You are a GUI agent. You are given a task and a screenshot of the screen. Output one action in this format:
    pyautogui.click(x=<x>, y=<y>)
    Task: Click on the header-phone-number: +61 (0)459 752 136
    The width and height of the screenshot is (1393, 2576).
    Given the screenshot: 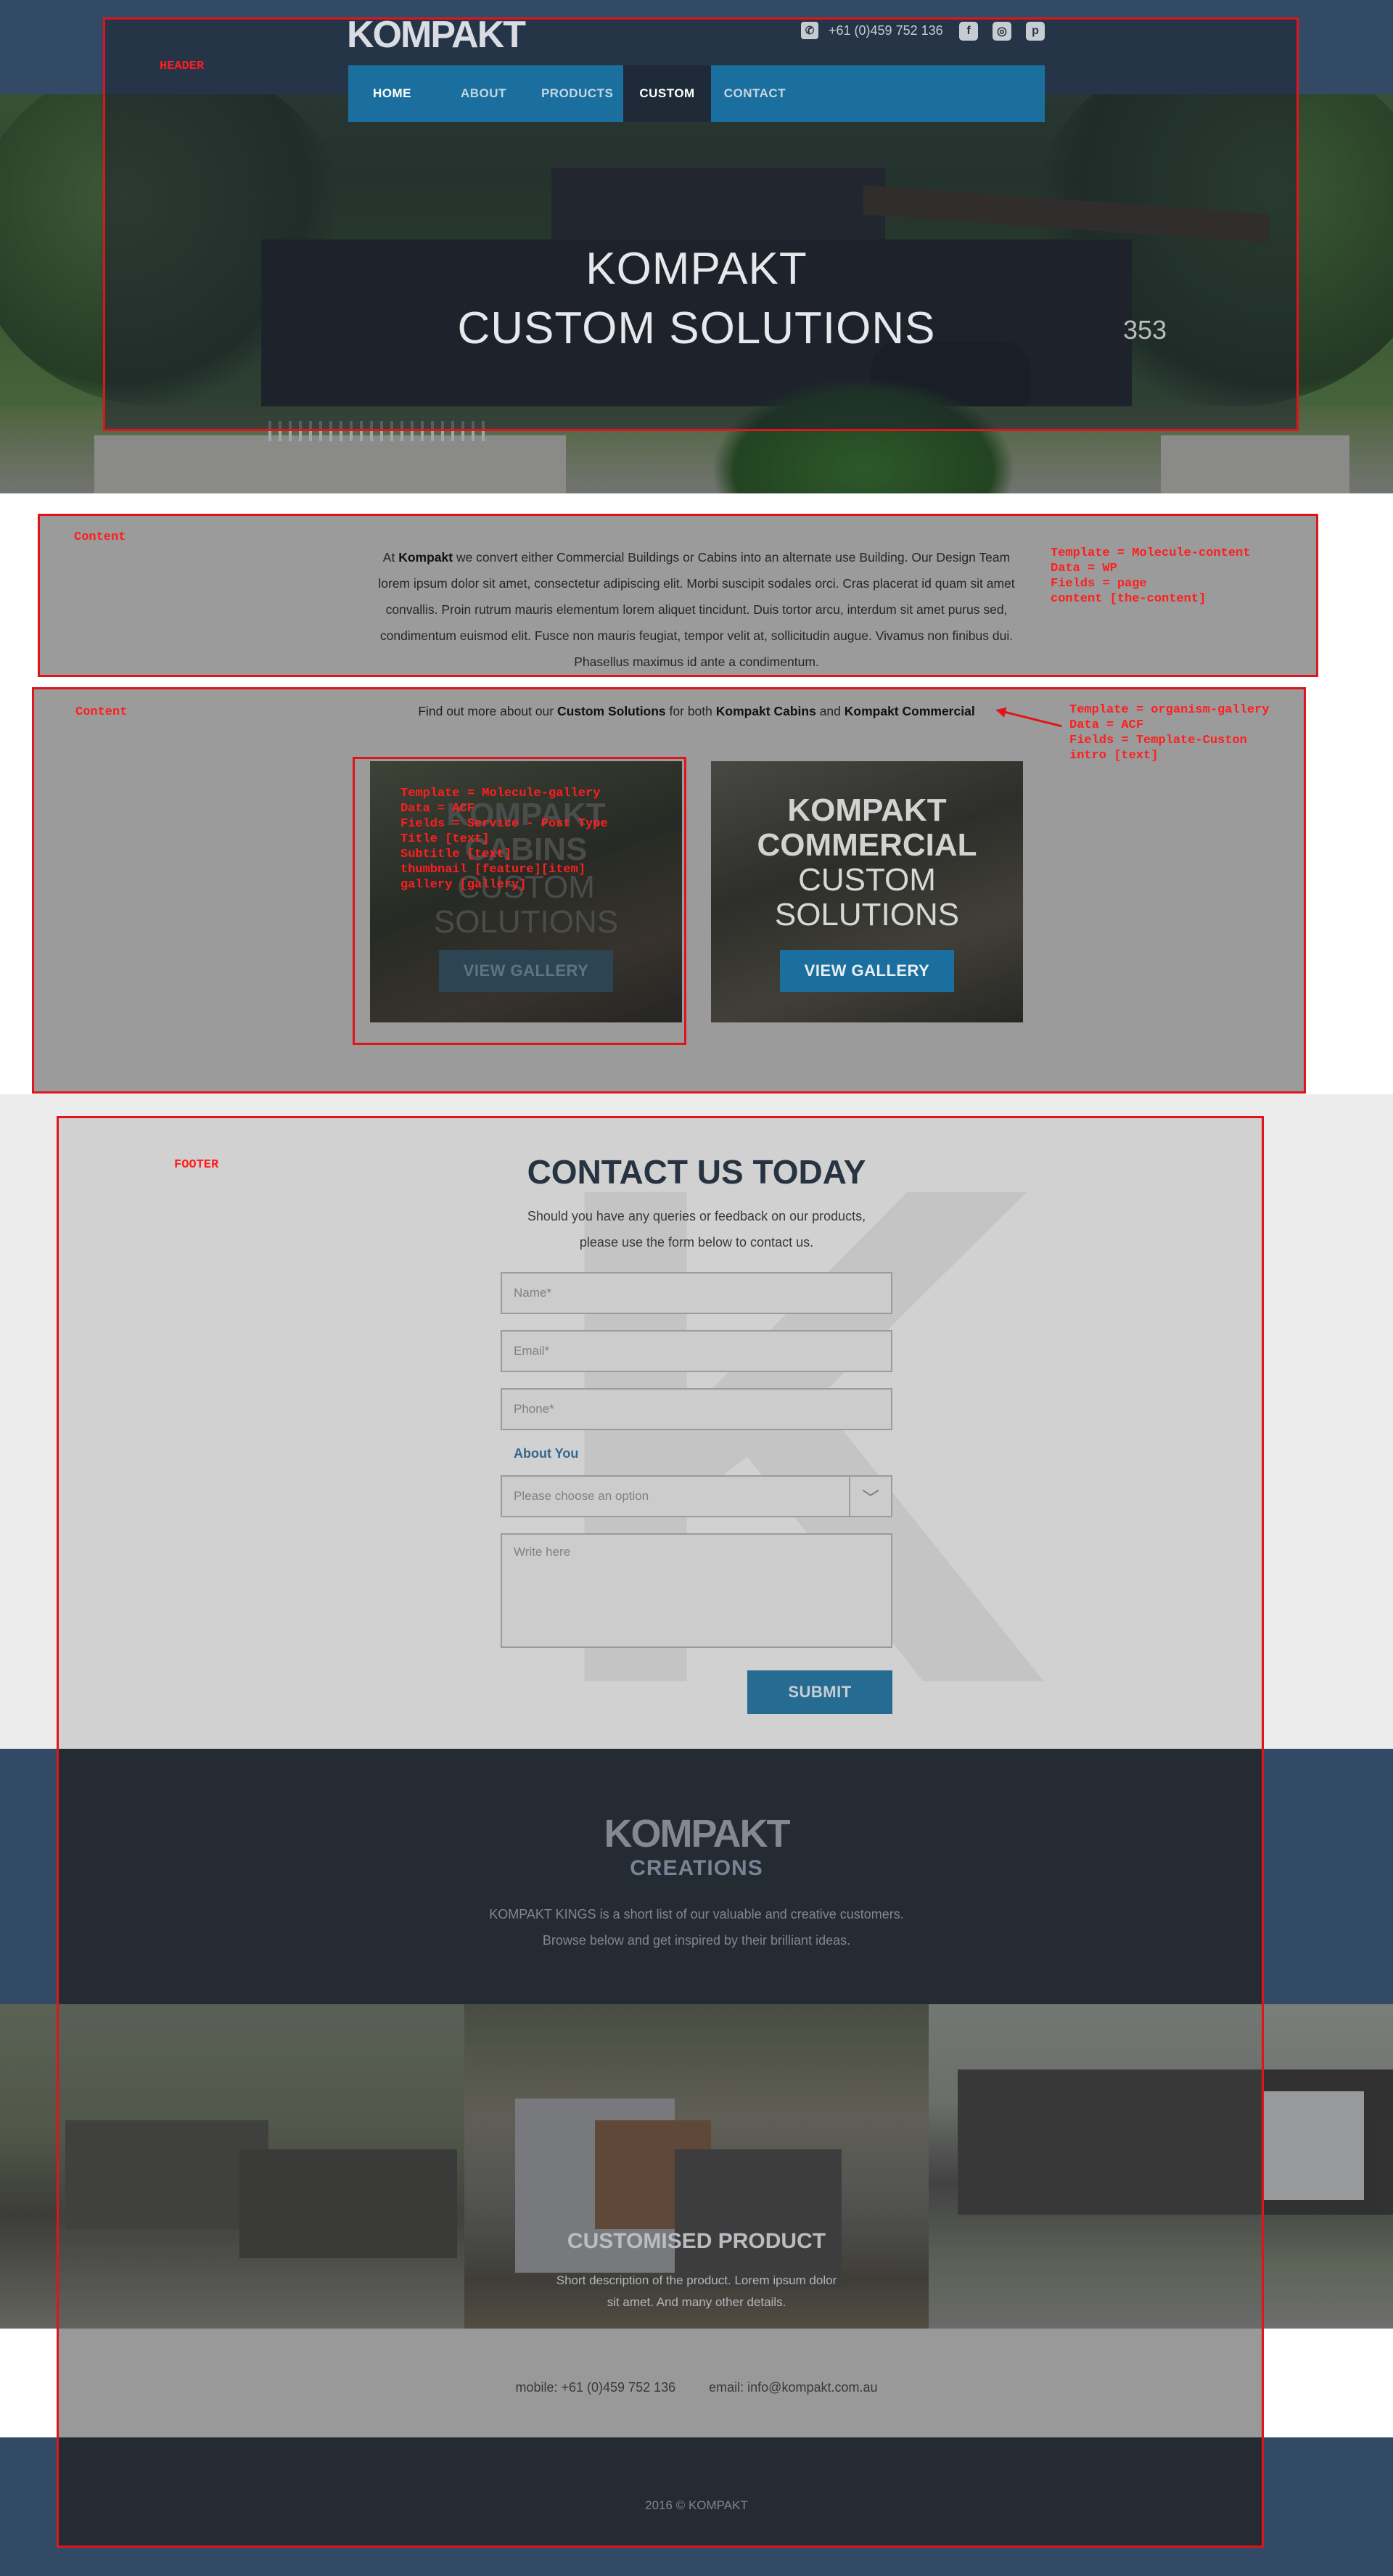 What is the action you would take?
    pyautogui.click(x=886, y=30)
    